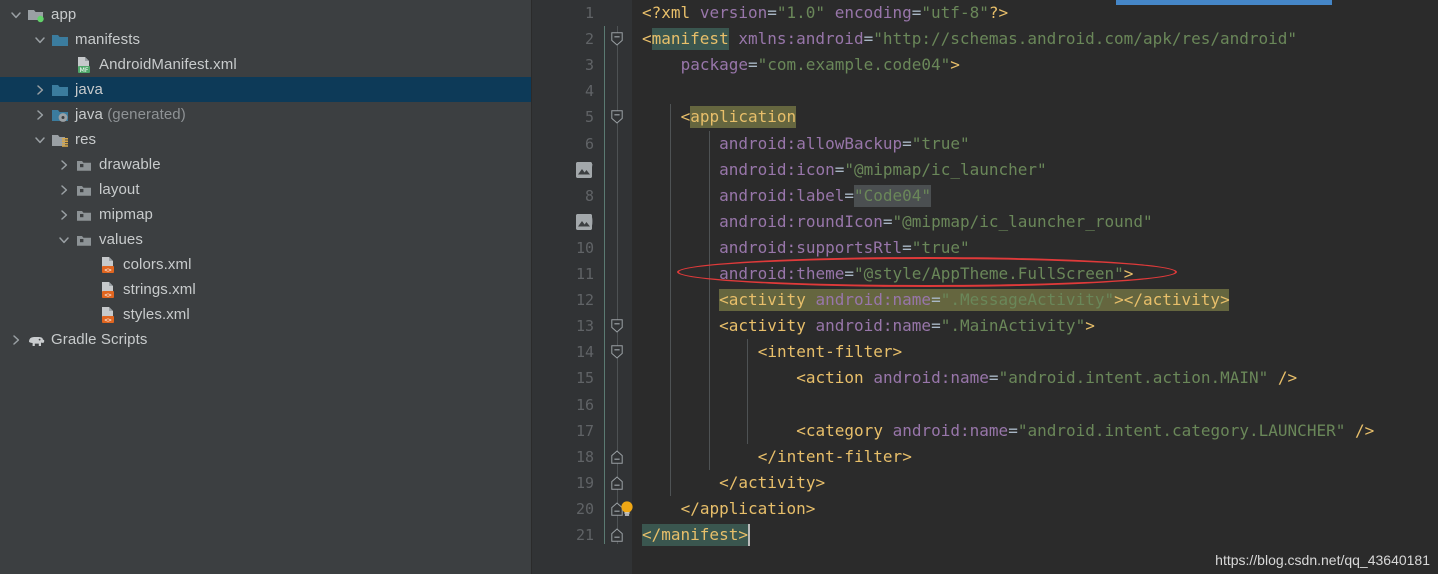 This screenshot has width=1438, height=574. Describe the element at coordinates (729, 509) in the screenshot. I see `code-line: </application>` at that location.